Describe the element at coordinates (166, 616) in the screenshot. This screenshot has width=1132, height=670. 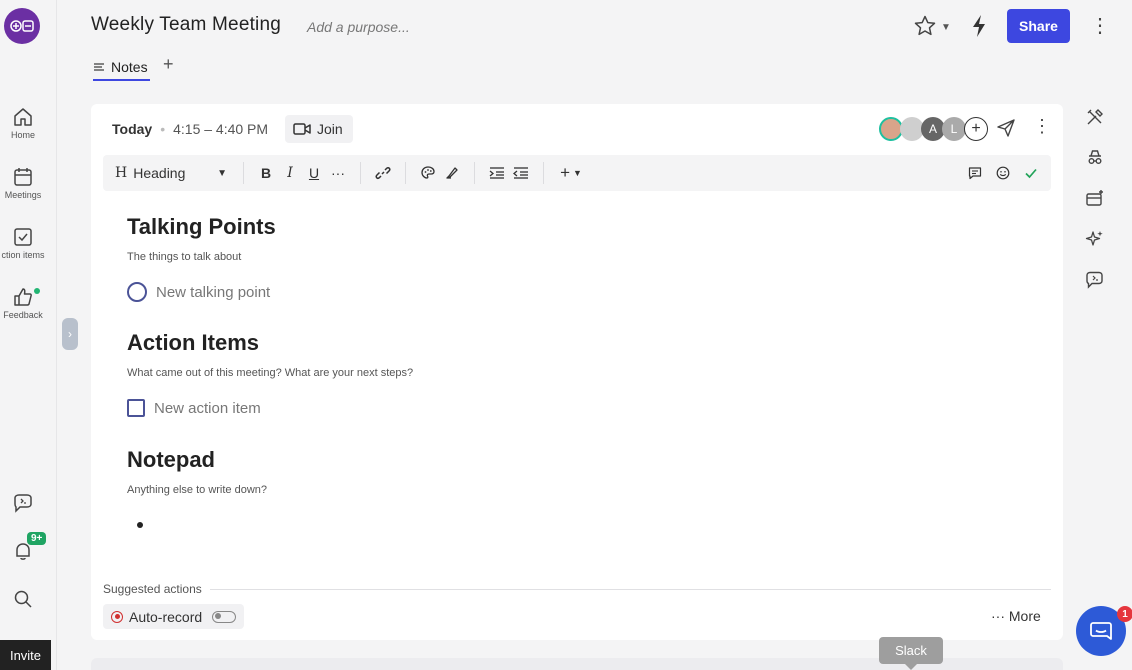
I see `auto-record-label: Auto-record` at that location.